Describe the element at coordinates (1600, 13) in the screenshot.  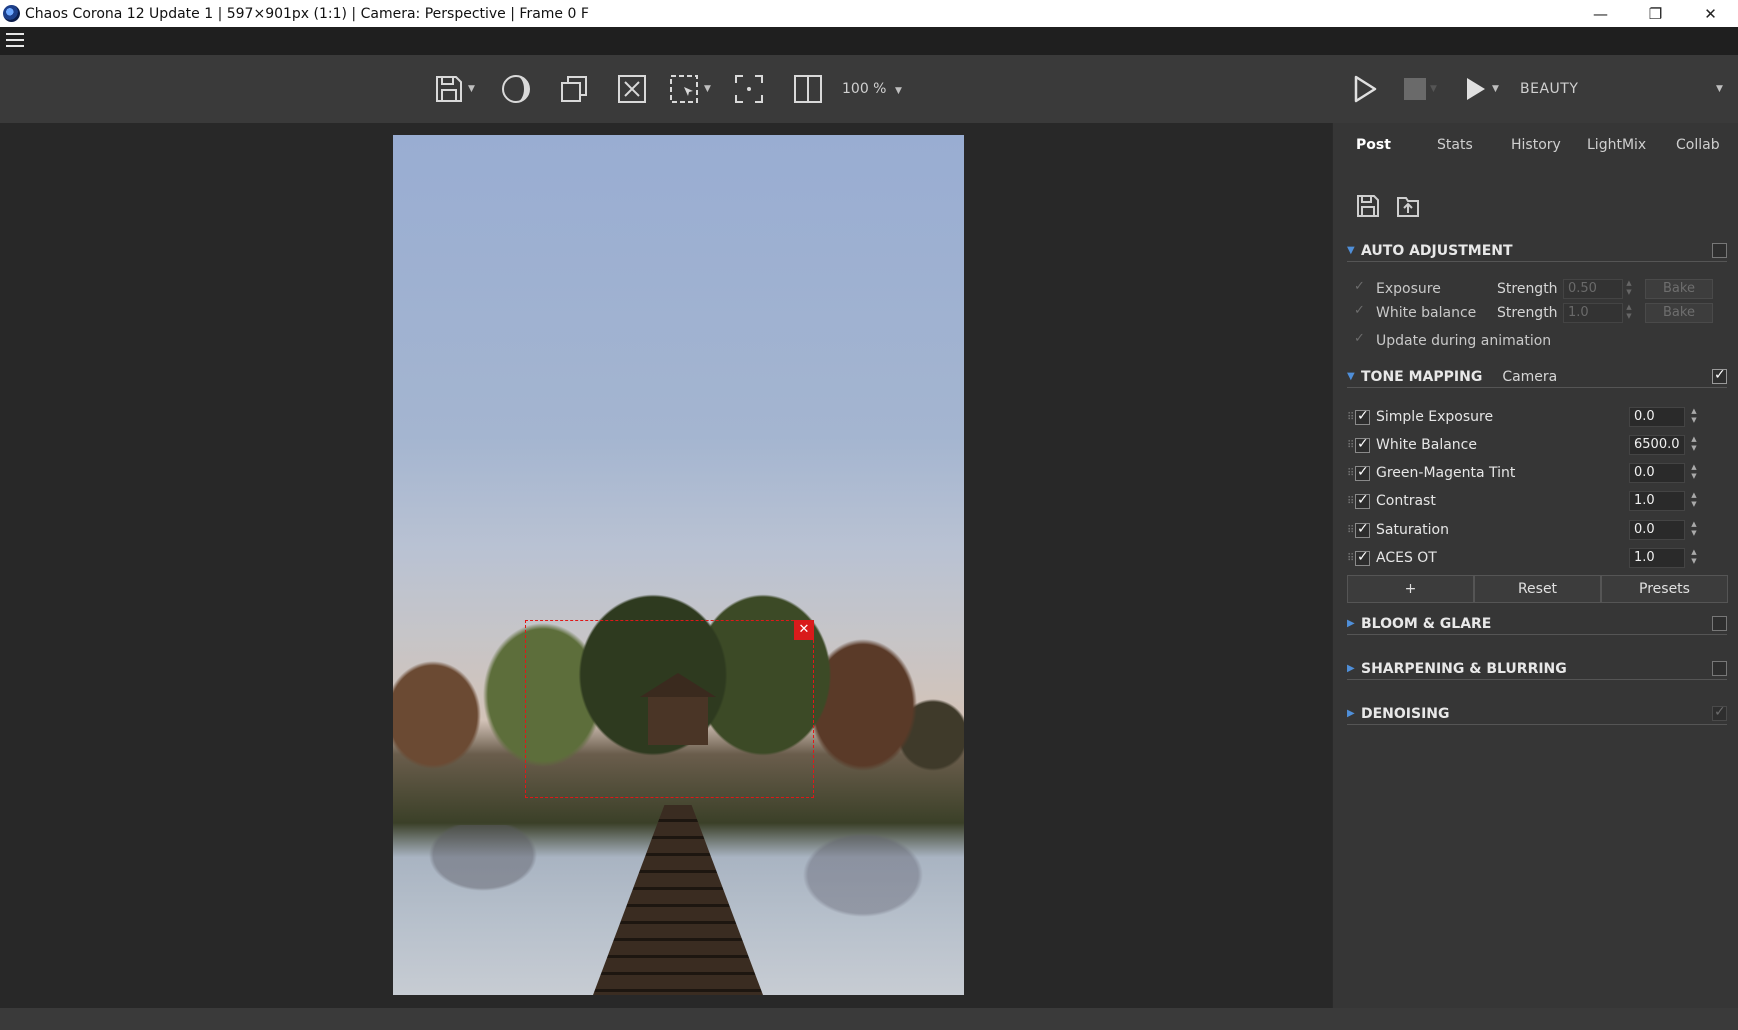
I see `minimize-button: —` at that location.